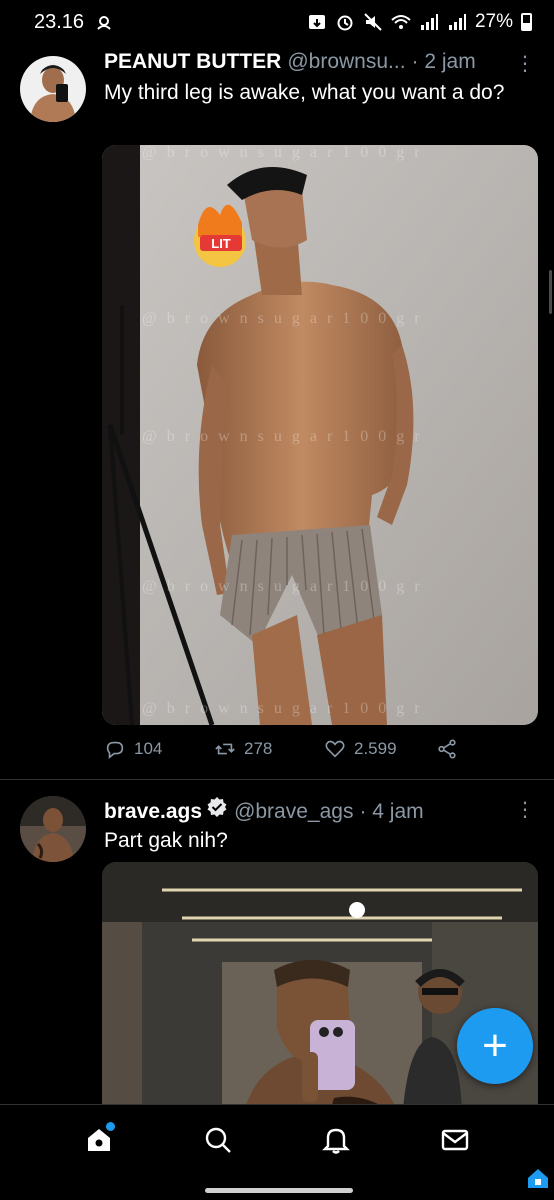 The image size is (554, 1200). Describe the element at coordinates (316, 22) in the screenshot. I see `cast-icon` at that location.